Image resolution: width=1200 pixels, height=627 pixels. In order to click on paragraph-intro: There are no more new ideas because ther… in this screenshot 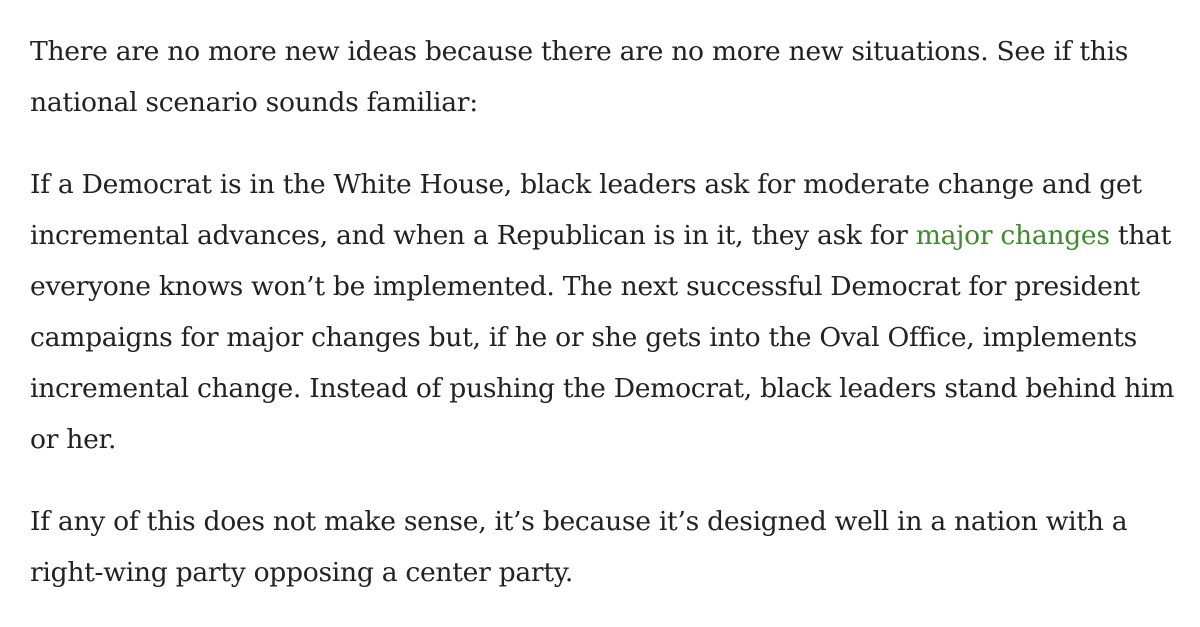, I will do `click(579, 77)`.